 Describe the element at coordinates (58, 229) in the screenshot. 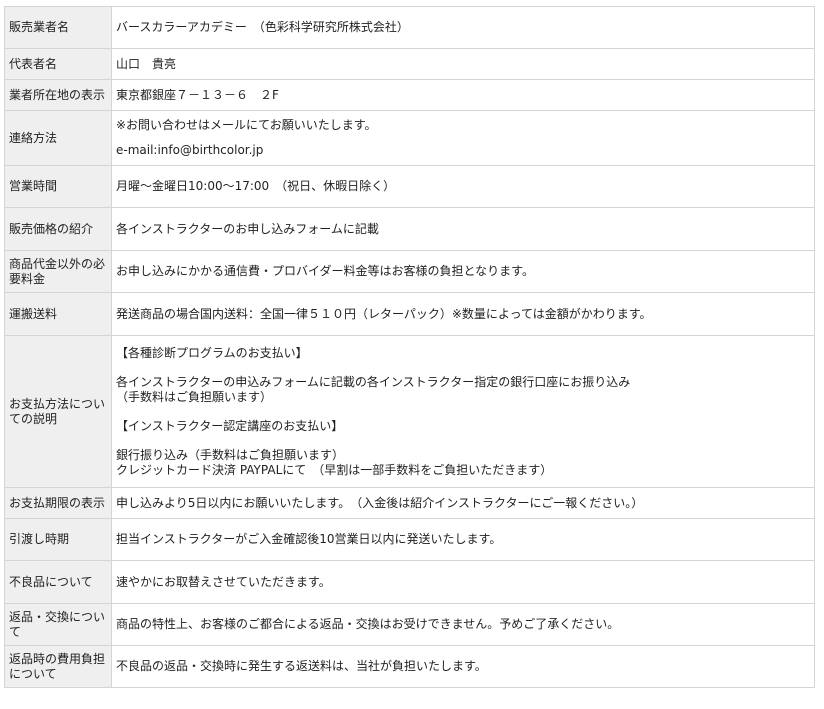

I see `row-label: 販売価格の紹介` at that location.